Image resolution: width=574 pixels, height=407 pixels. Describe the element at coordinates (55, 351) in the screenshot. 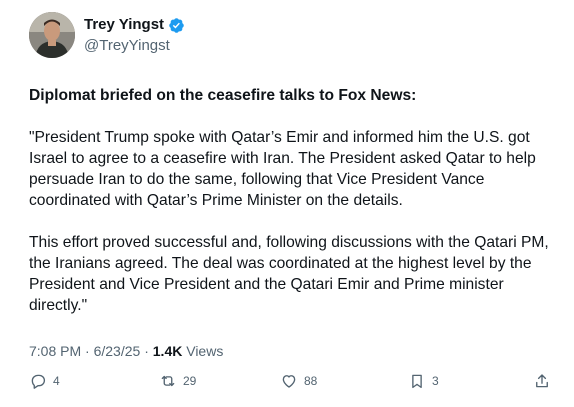

I see `tweet-time: 7:08 PM` at that location.